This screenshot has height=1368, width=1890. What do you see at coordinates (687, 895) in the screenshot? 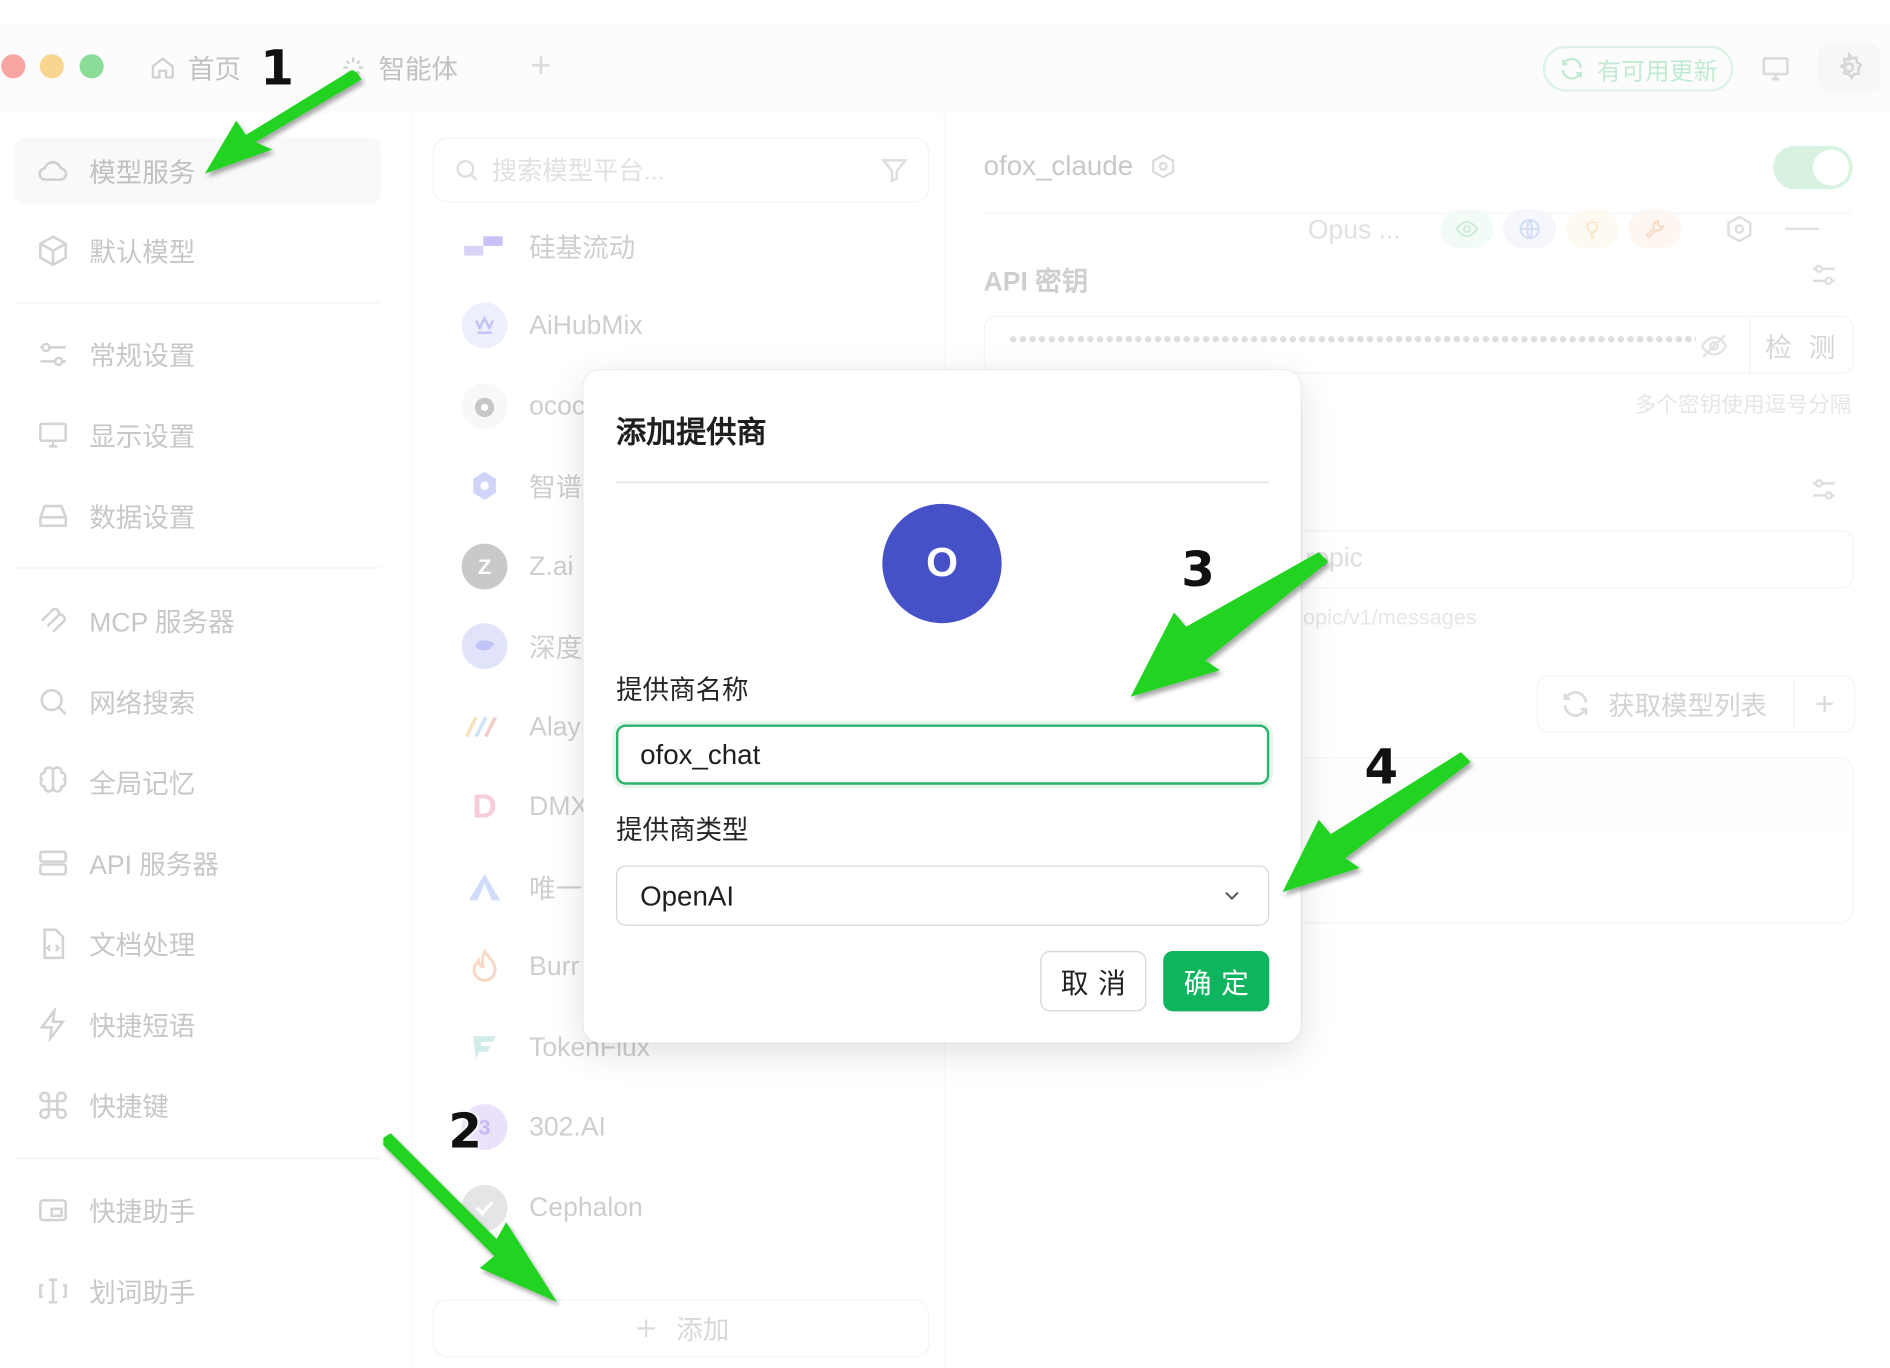
I see `provider-type-value: OpenAI` at bounding box center [687, 895].